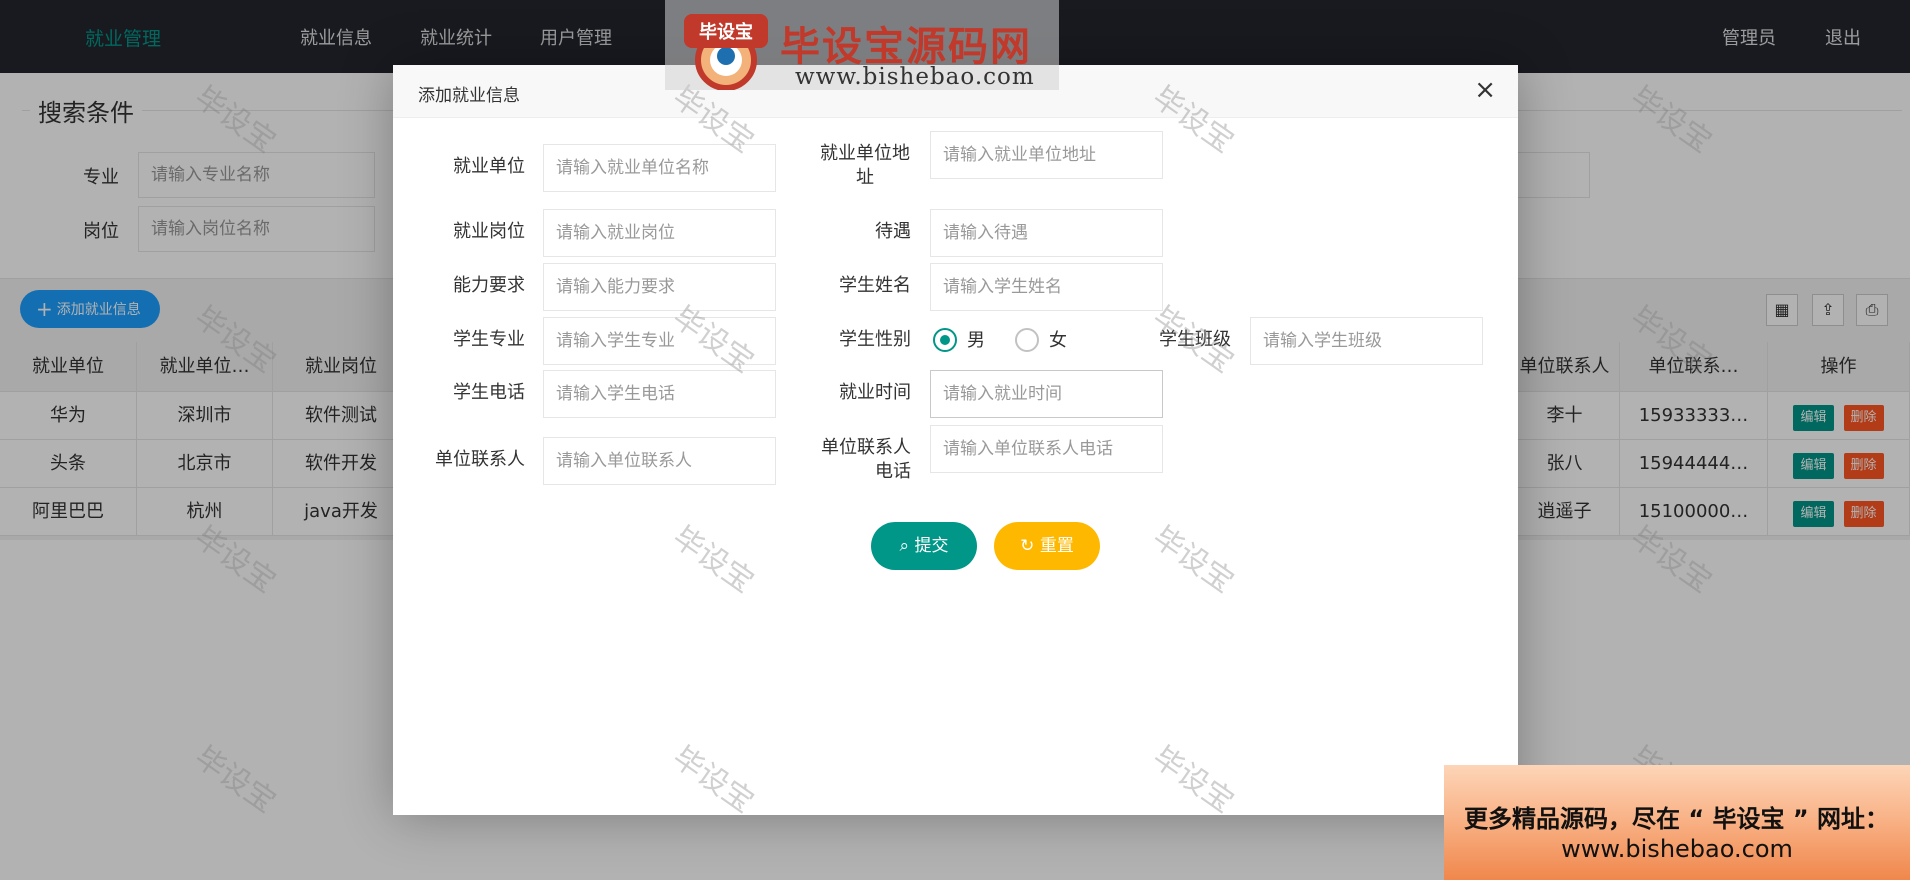  Describe the element at coordinates (489, 392) in the screenshot. I see `student-phone-label: 学生电话` at that location.